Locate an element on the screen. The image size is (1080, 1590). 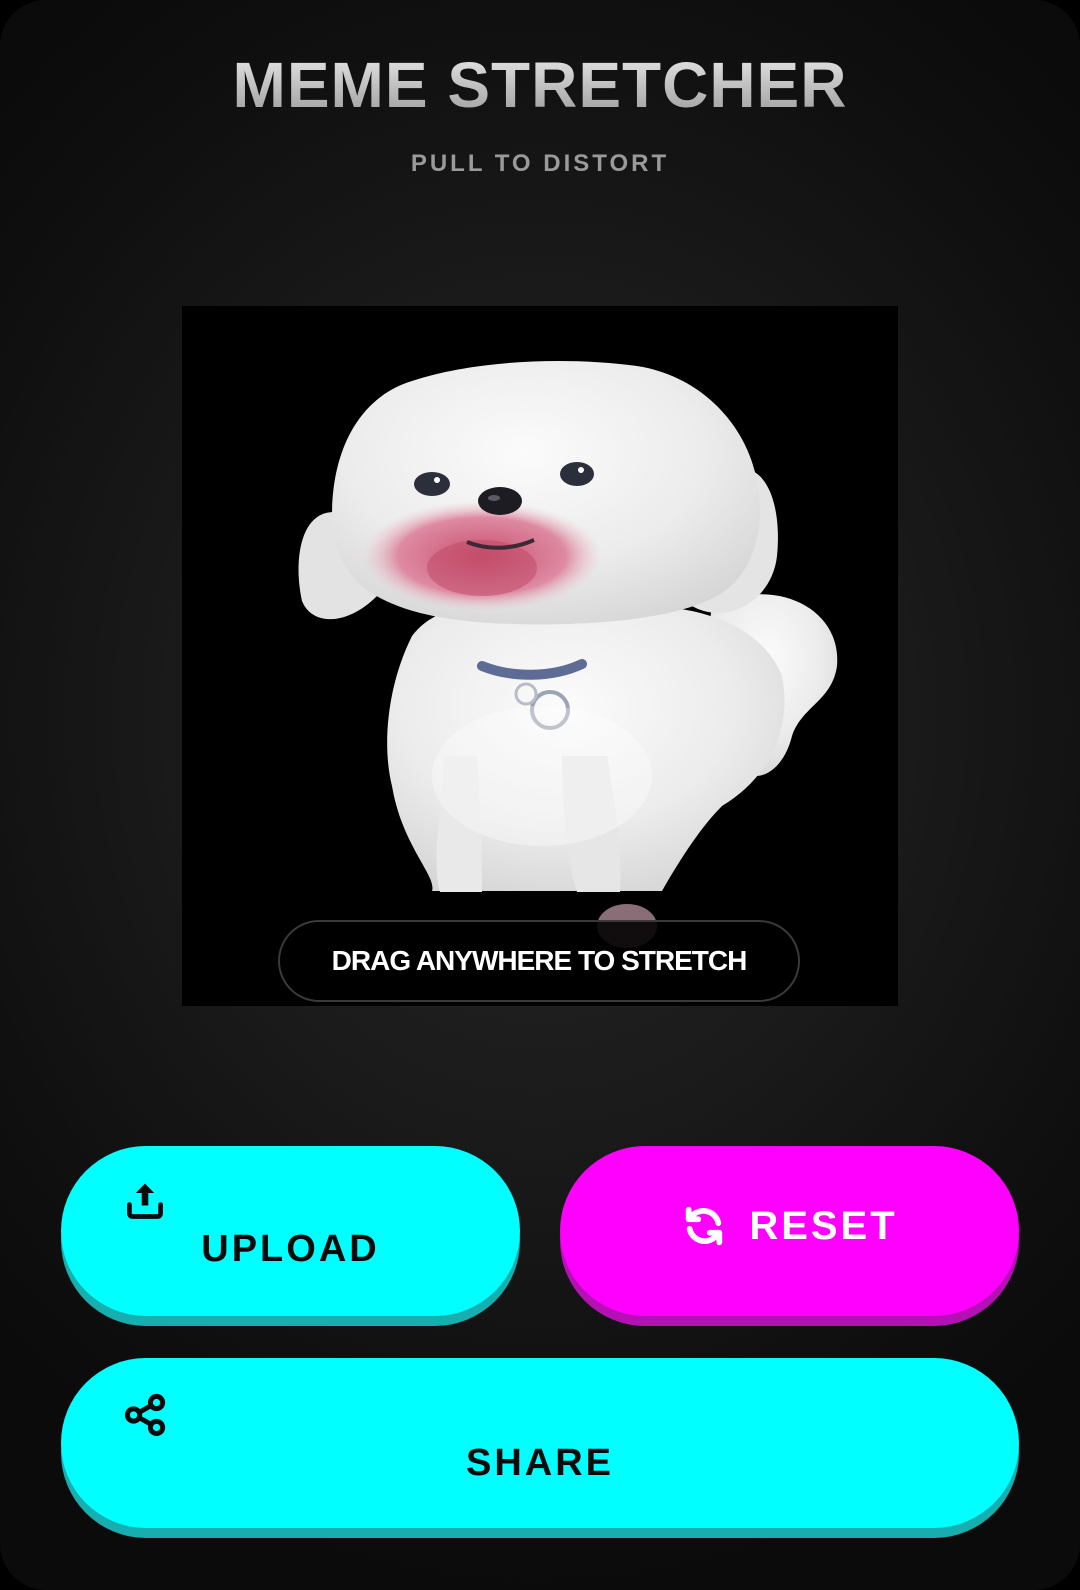
page-title: MEME STRETCHER is located at coordinates (540, 85).